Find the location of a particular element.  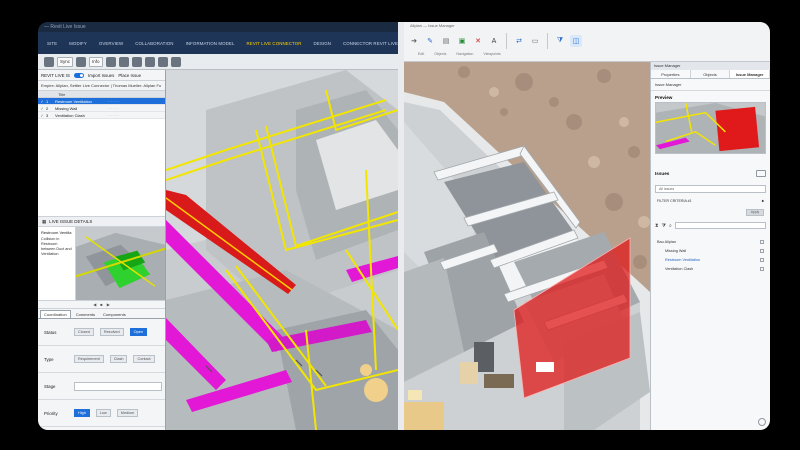

text-icon: A is located at coordinates (494, 41).